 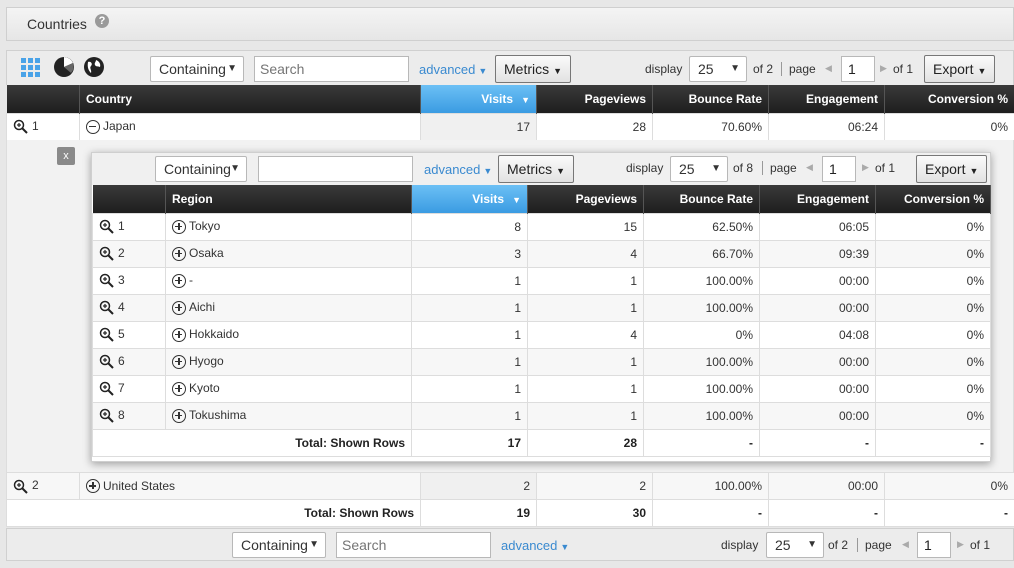 What do you see at coordinates (541, 280) in the screenshot?
I see `table-row: 3-1 1 100.00% 00:00 0%` at bounding box center [541, 280].